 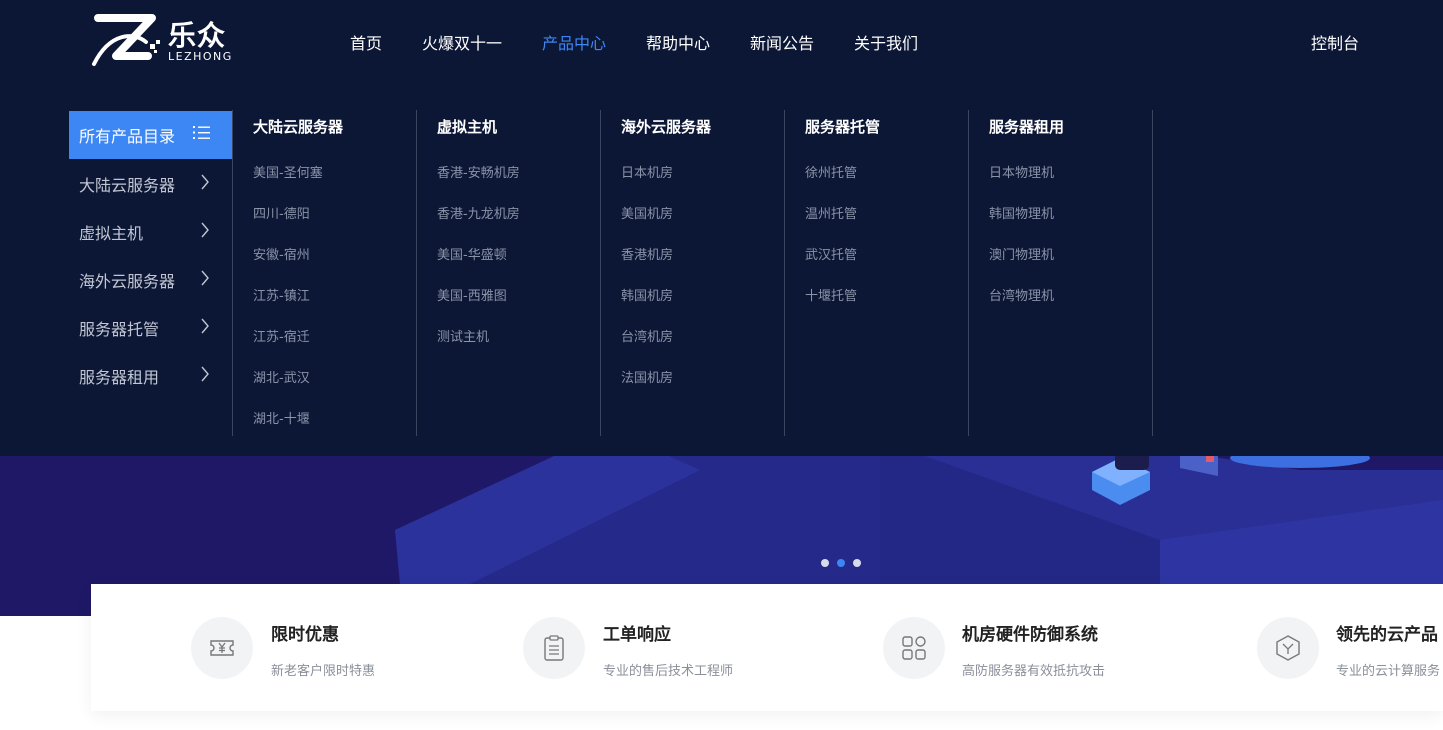 What do you see at coordinates (200, 56) in the screenshot?
I see `brand-subname: LEZHONG` at bounding box center [200, 56].